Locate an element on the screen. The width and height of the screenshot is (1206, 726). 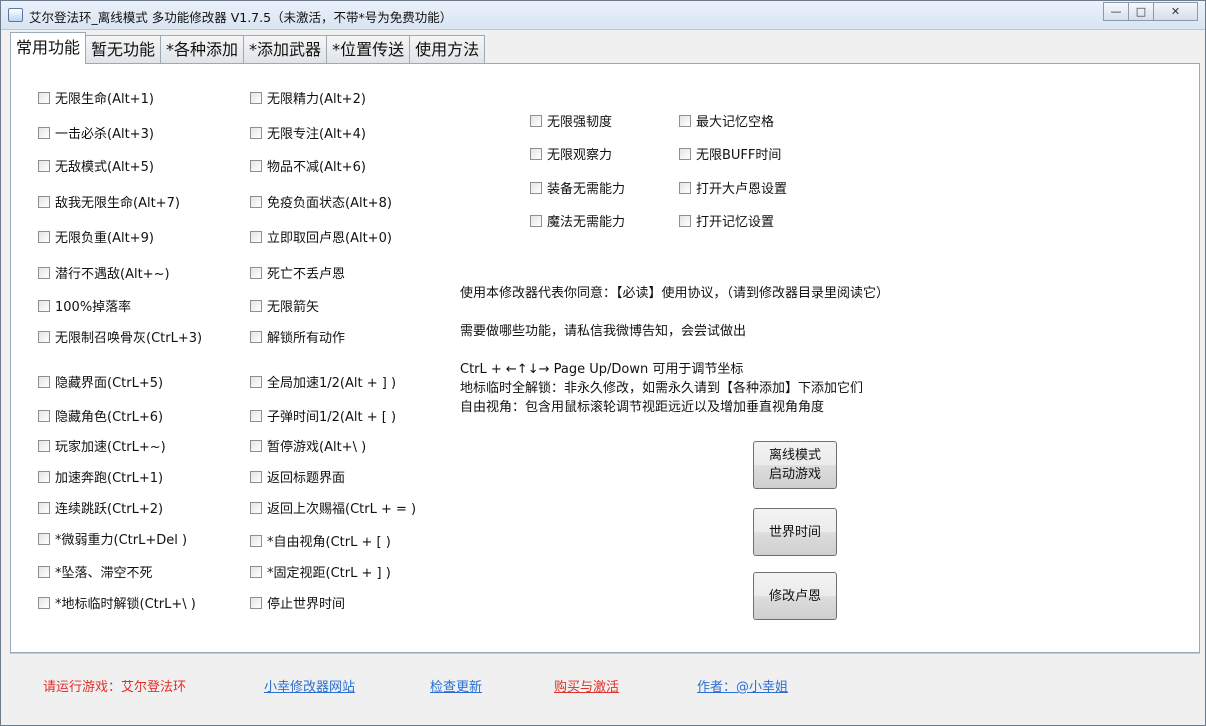
cheat-checkbox: 无限强韧度 is located at coordinates (571, 120).